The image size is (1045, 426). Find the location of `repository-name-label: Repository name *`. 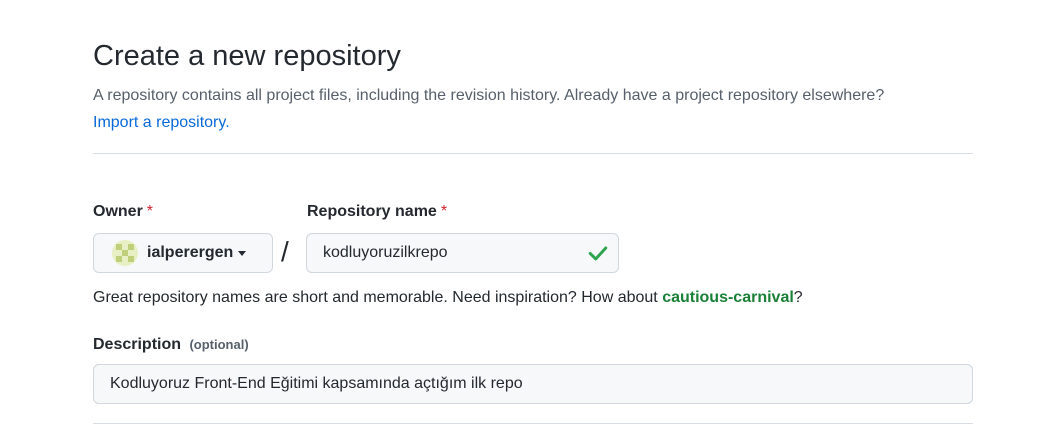

repository-name-label: Repository name * is located at coordinates (377, 212).